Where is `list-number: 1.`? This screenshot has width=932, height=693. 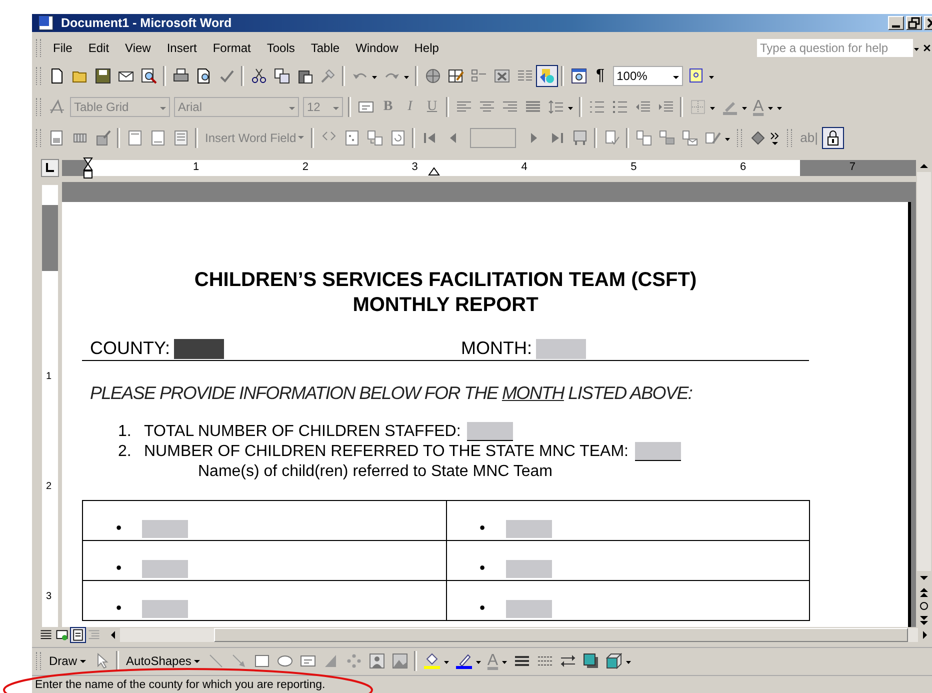 list-number: 1. is located at coordinates (125, 432).